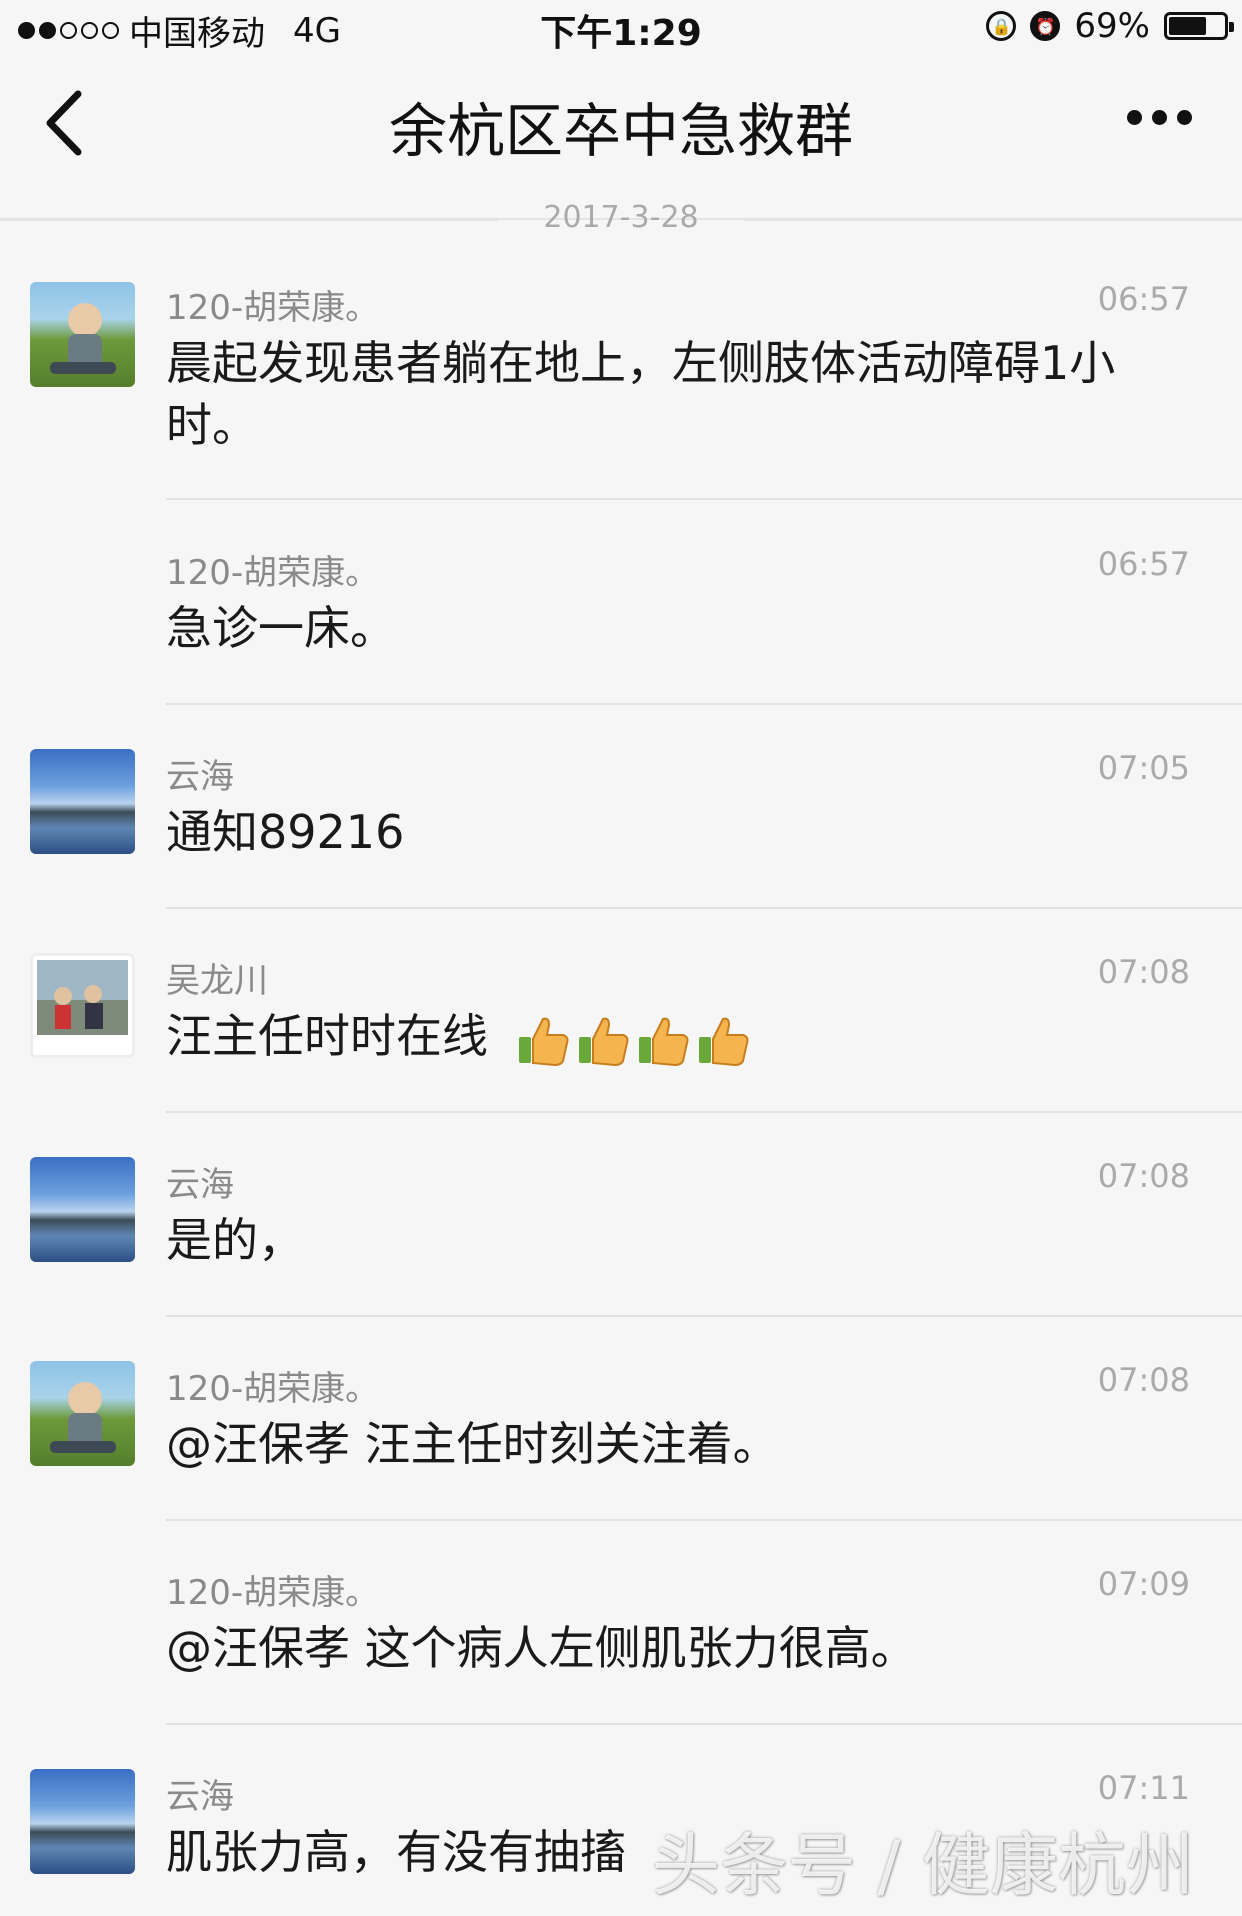  What do you see at coordinates (235, 1240) in the screenshot?
I see `message-text: 是的，` at bounding box center [235, 1240].